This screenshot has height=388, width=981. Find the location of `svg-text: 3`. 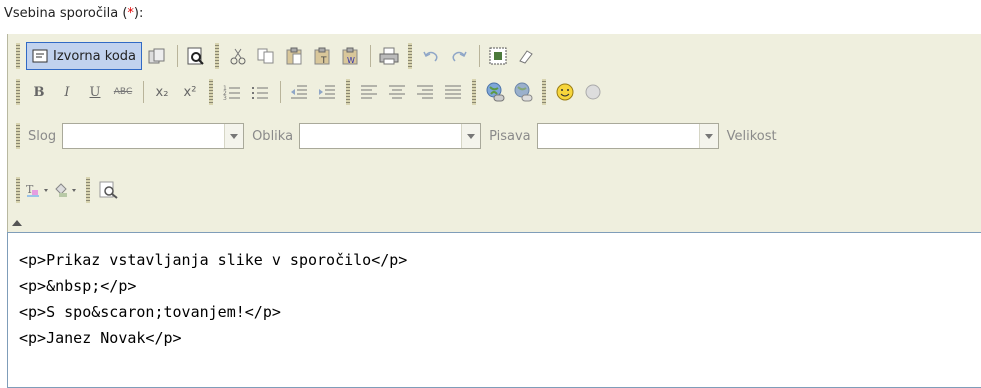

svg-text: 3 is located at coordinates (225, 97).